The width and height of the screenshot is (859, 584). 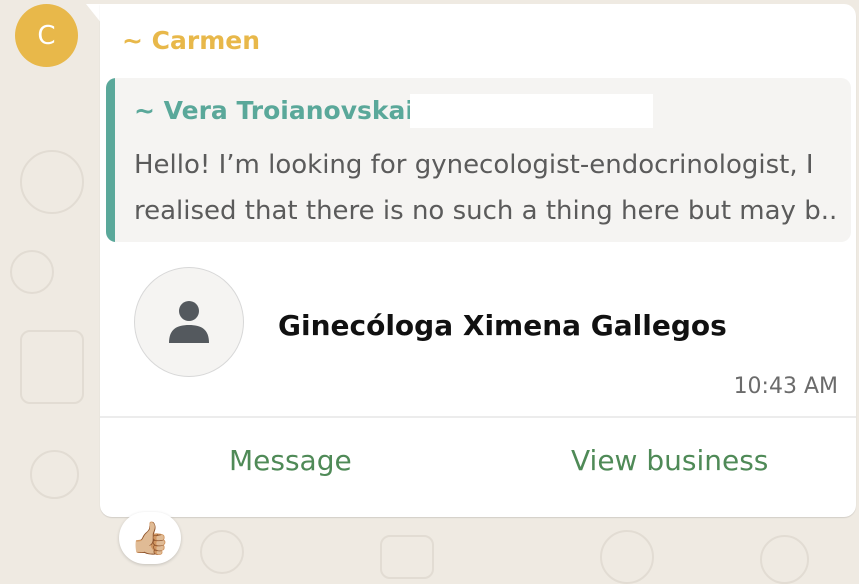 I want to click on quote-accent-bar, so click(x=110, y=160).